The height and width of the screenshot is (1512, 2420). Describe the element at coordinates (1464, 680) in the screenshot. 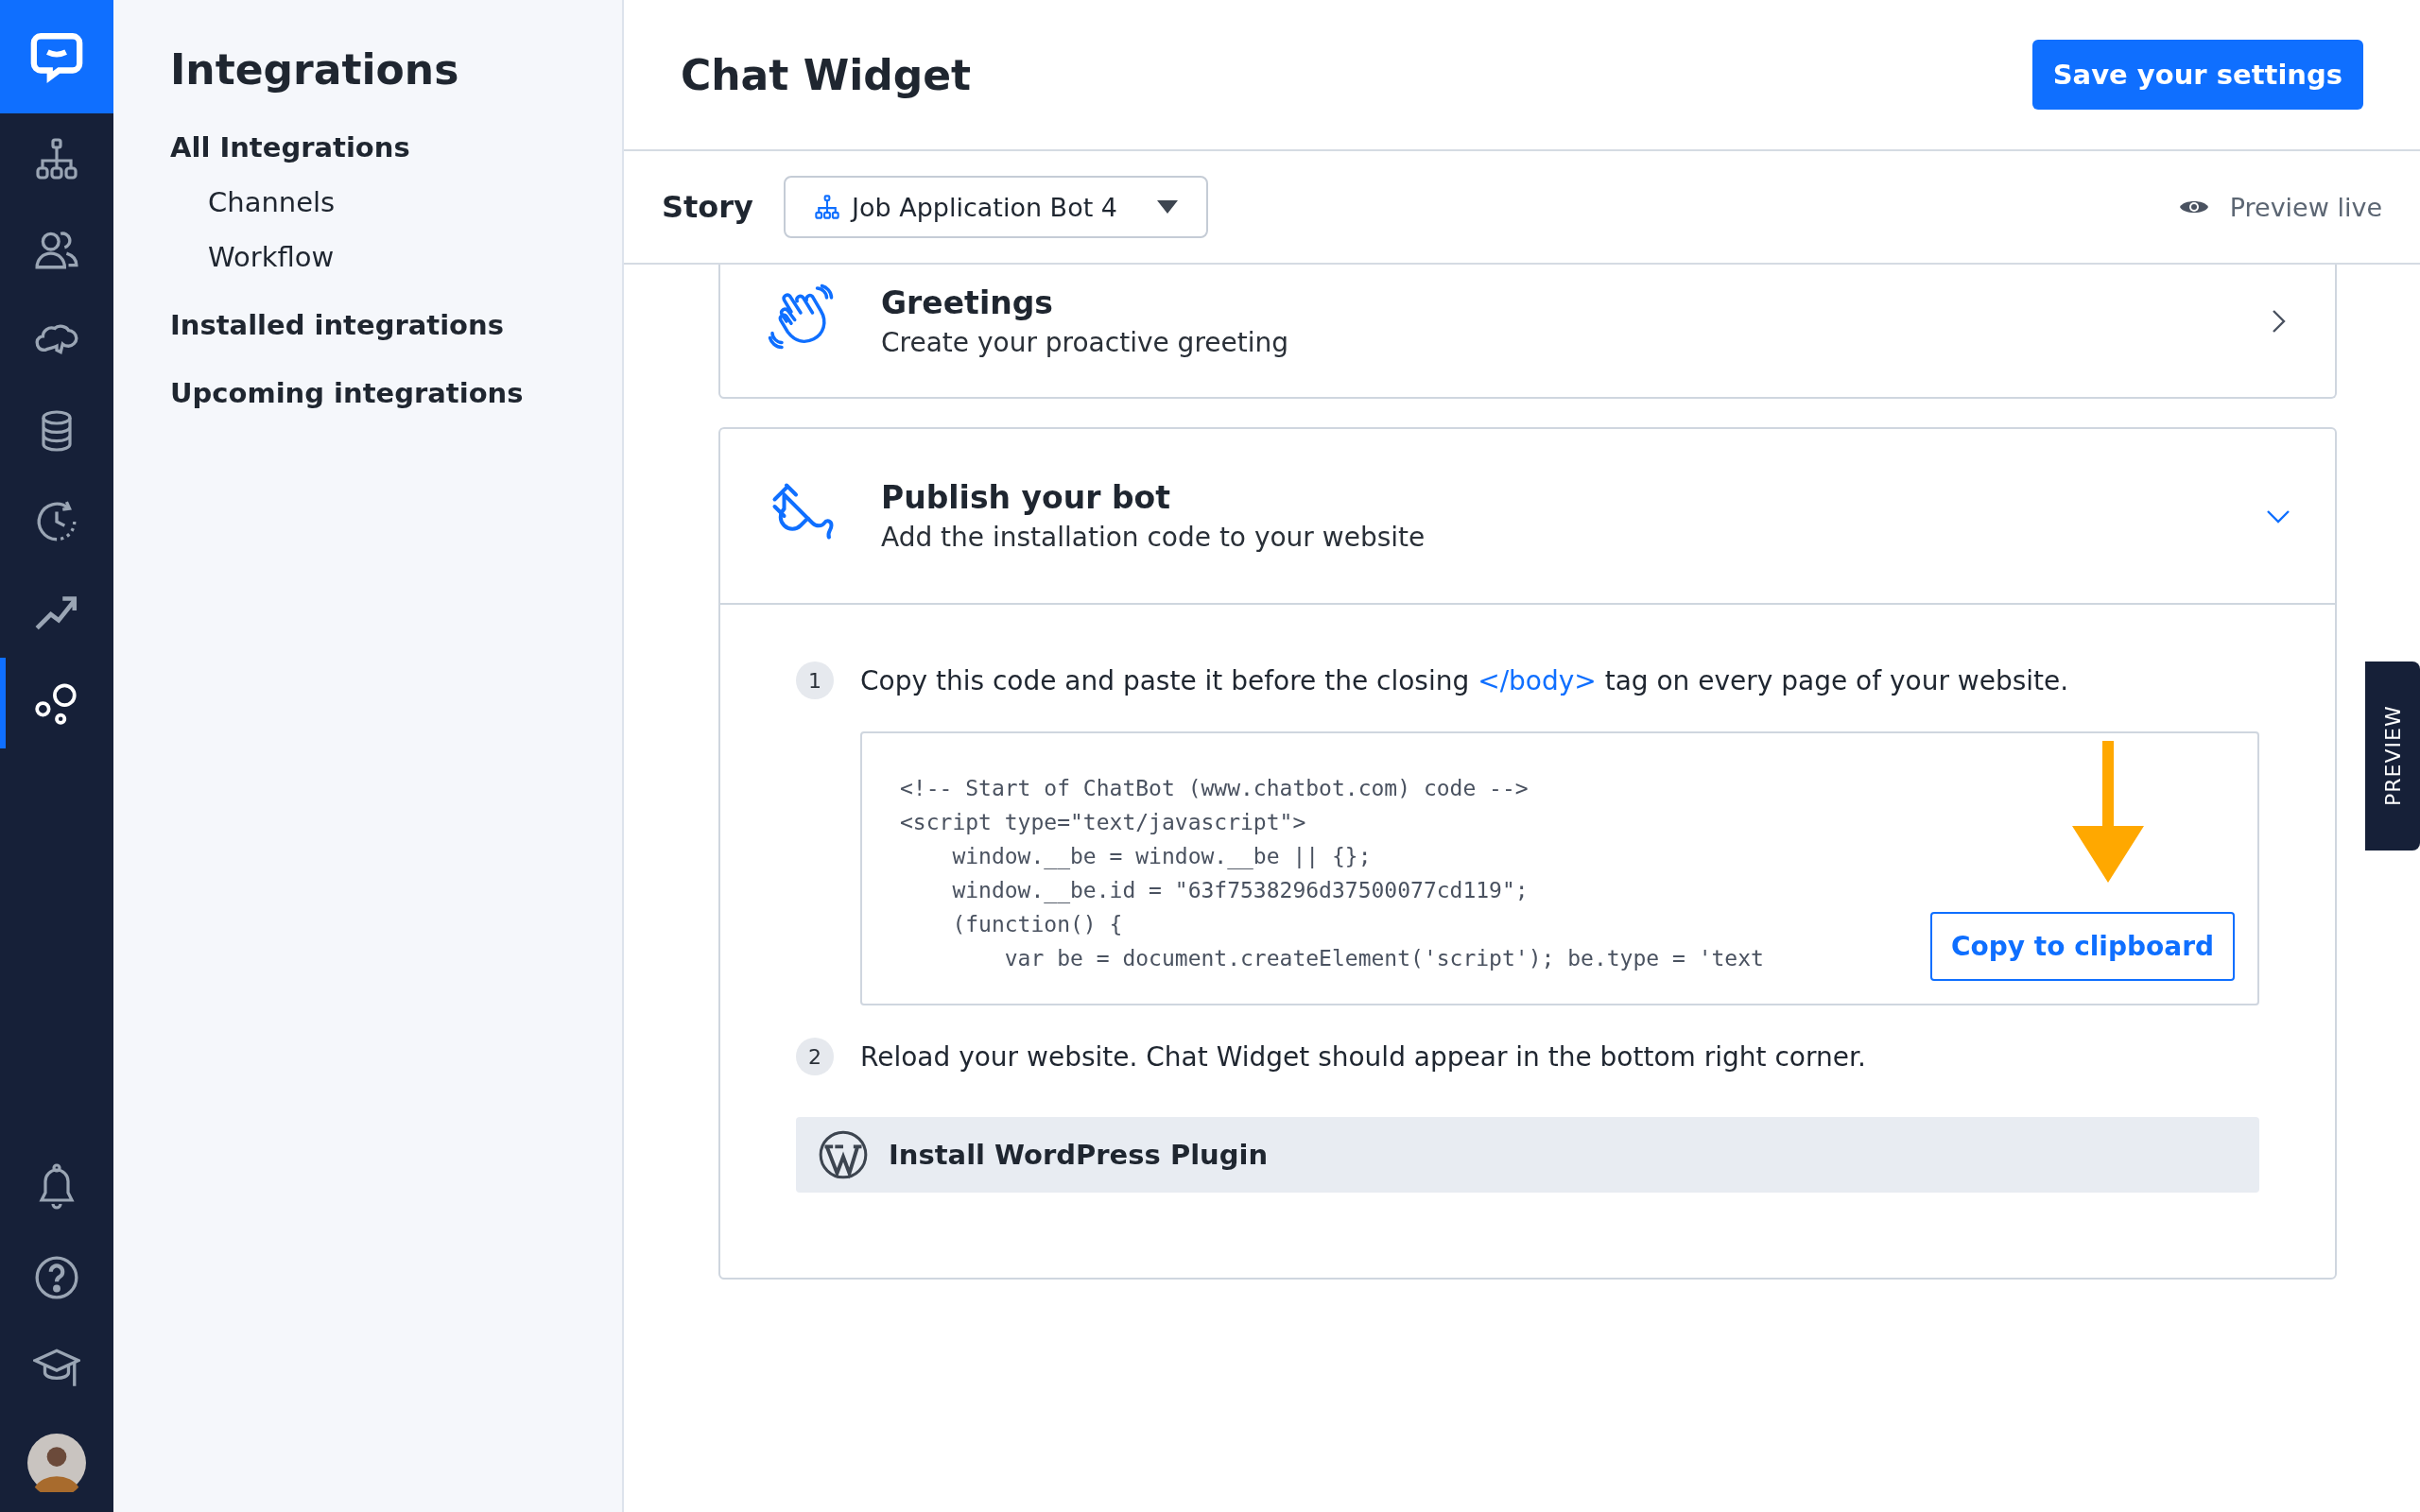

I see `step-text: Copy this code and paste it before the closing </body> tag on every page of your website.` at that location.